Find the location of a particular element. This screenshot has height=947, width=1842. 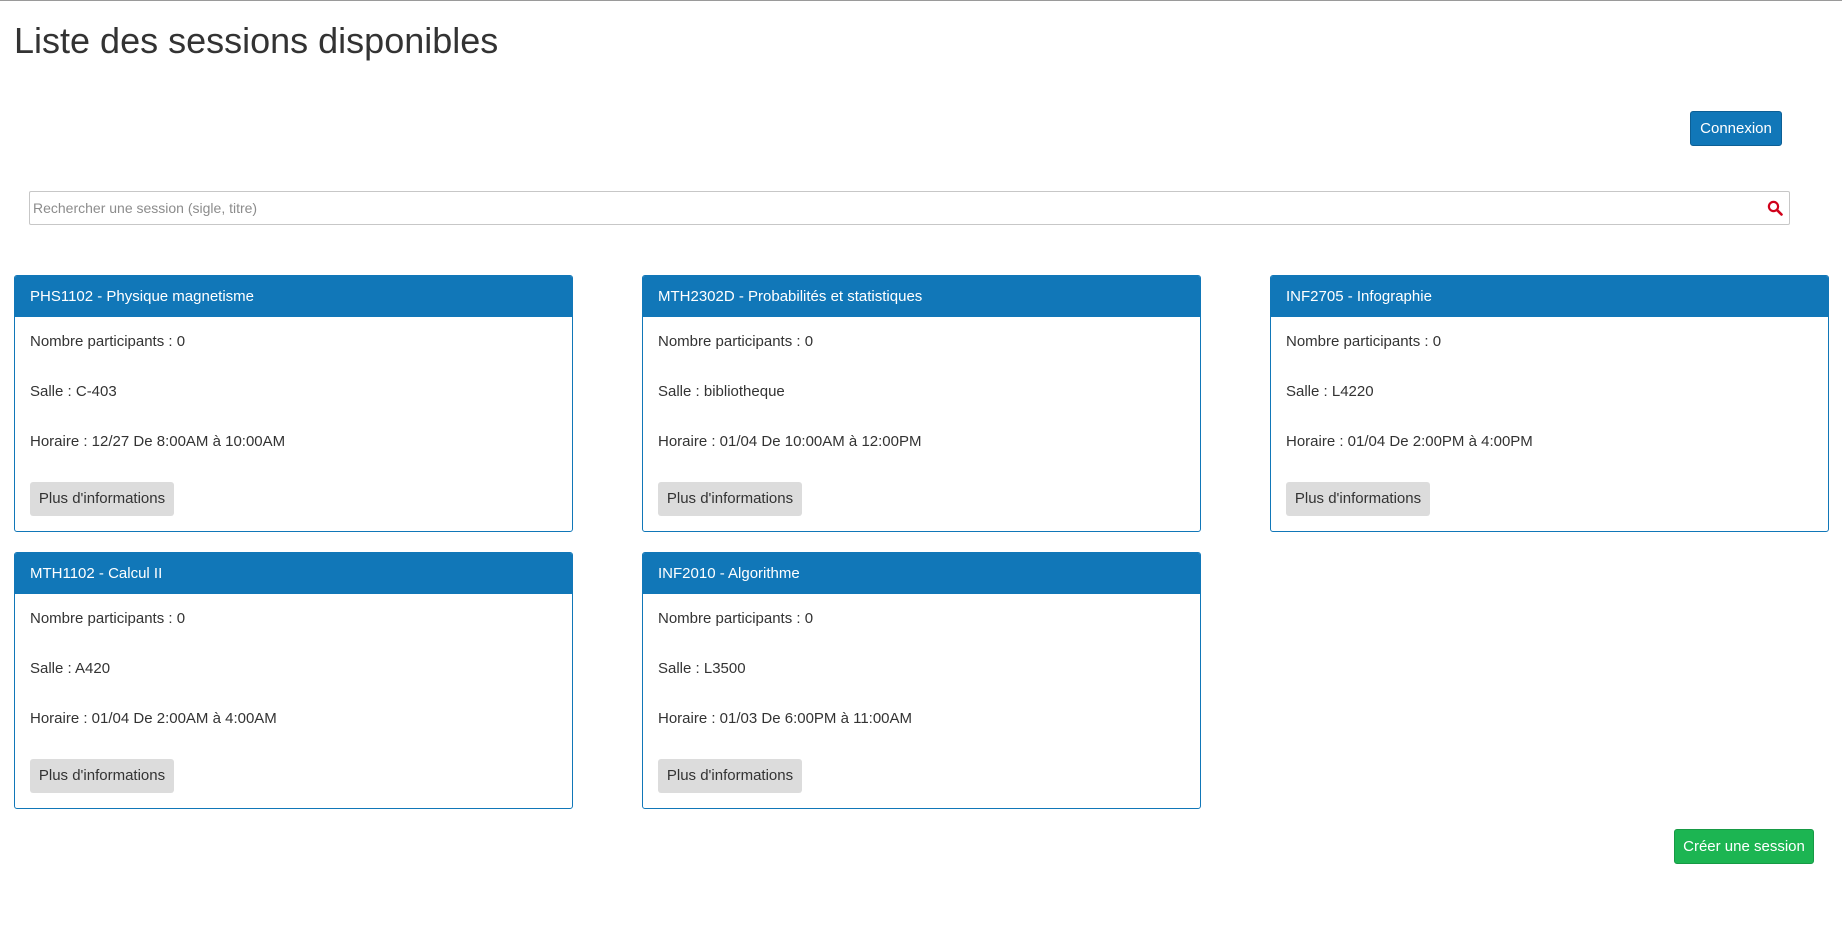

search-input is located at coordinates (890, 208).